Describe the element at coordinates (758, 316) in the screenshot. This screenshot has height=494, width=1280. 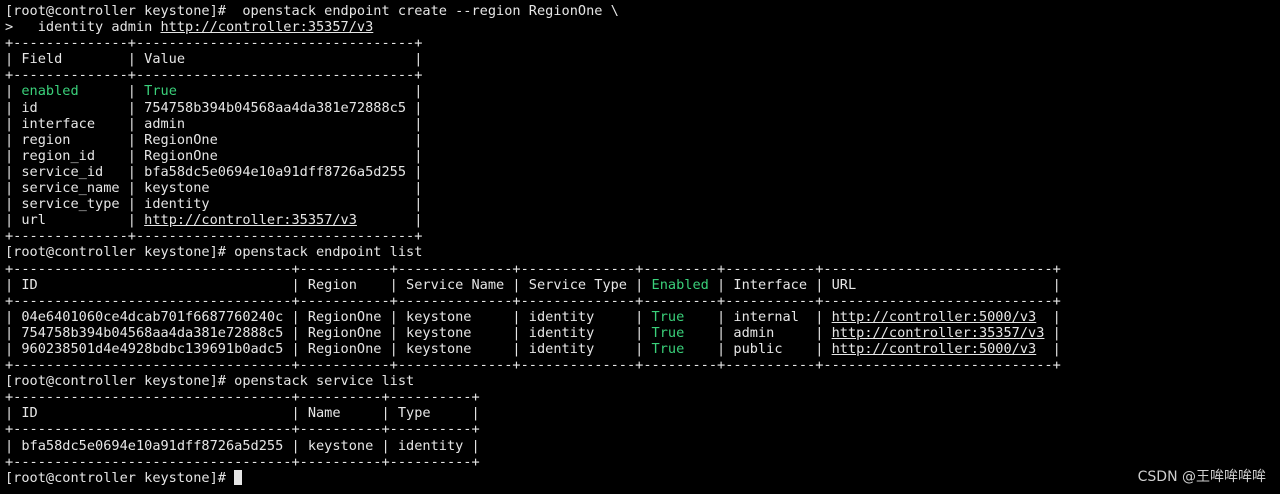
I see `terminal-text: | internal |` at that location.